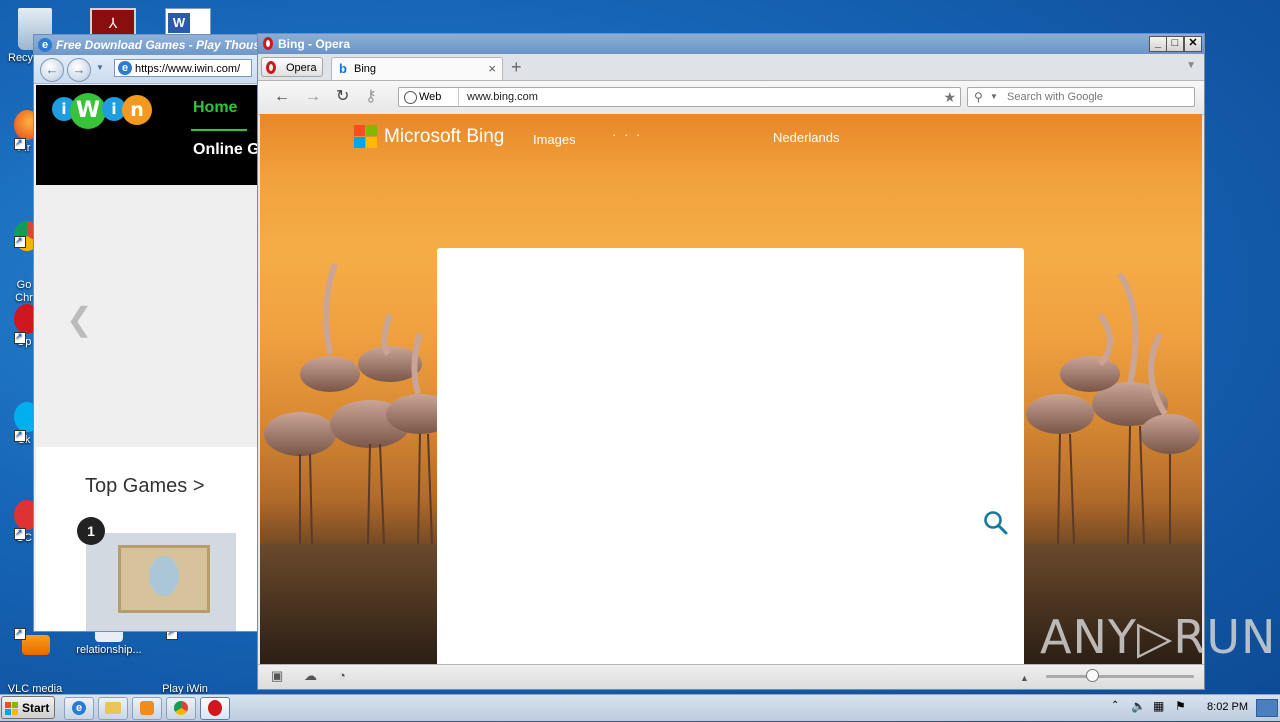  Describe the element at coordinates (978, 97) in the screenshot. I see `search-icon: ⚲` at that location.